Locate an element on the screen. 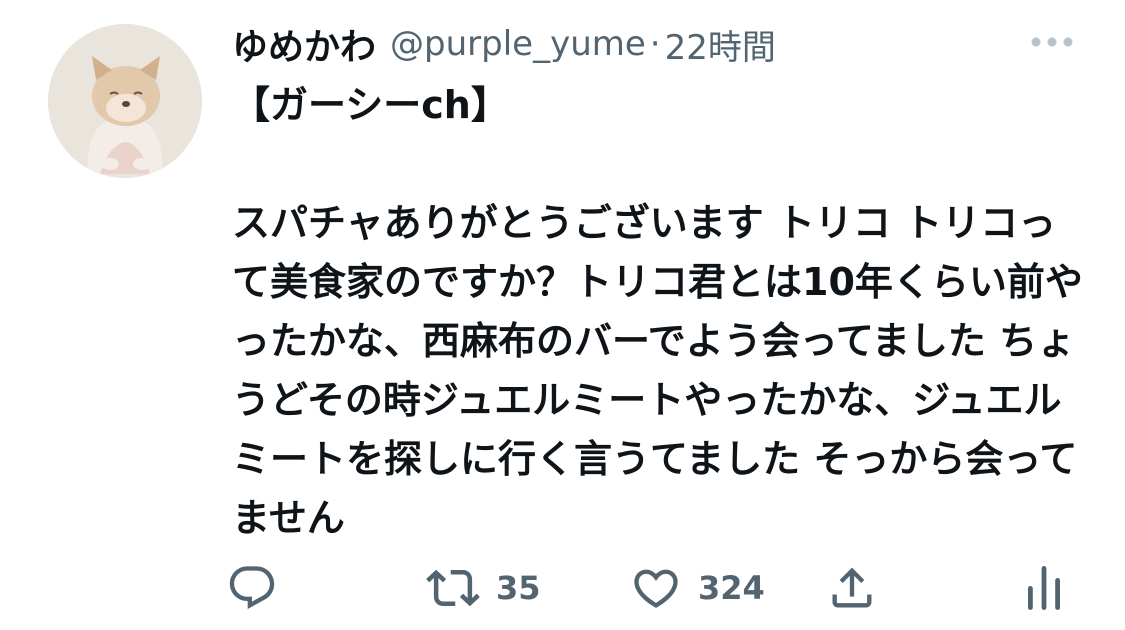 This screenshot has height=630, width=1125. dog-avatar-icon is located at coordinates (125, 101).